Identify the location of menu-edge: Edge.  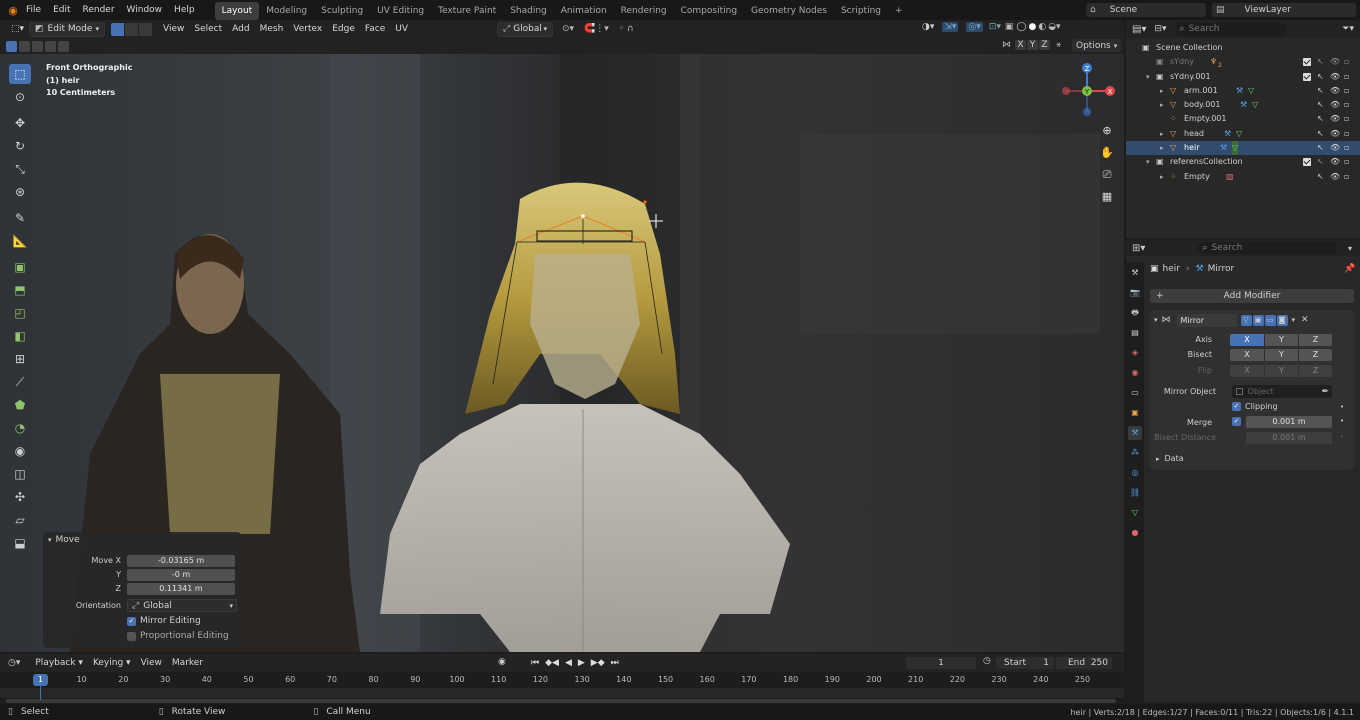
(343, 29).